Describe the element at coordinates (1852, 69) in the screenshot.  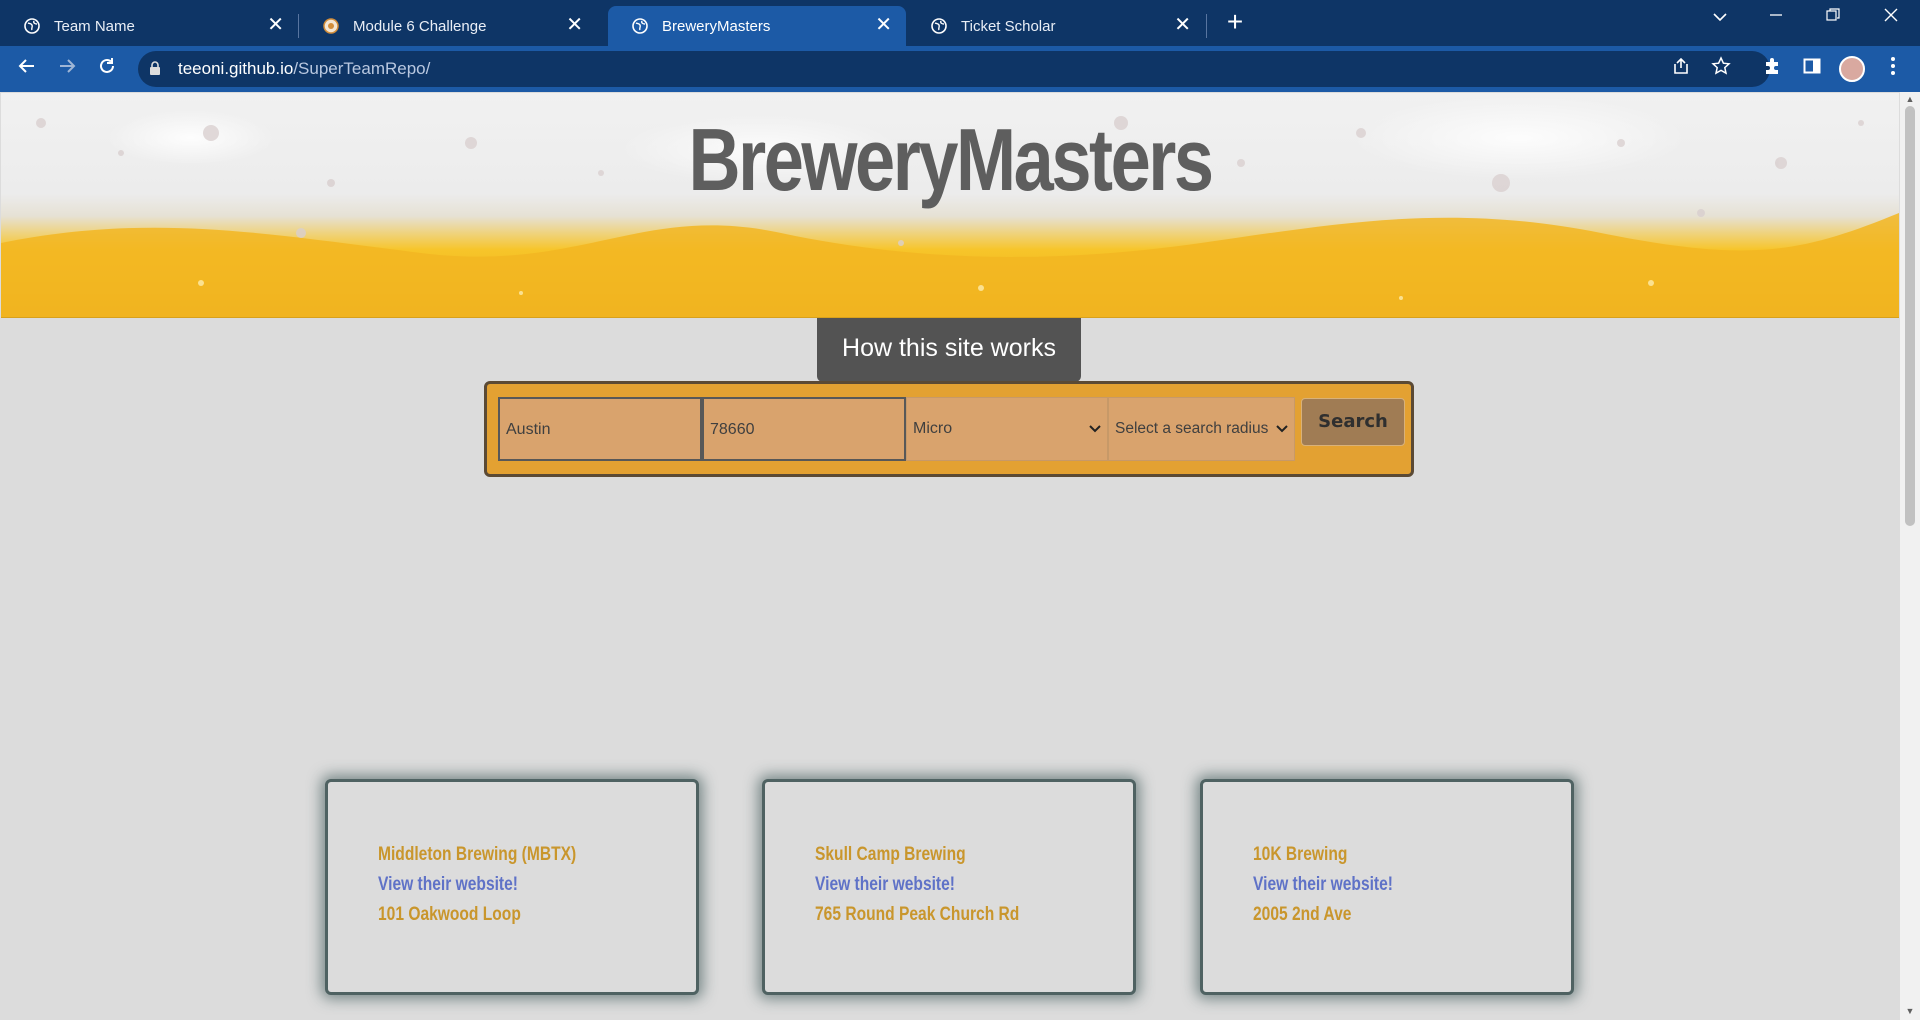
I see `profile-avatar` at that location.